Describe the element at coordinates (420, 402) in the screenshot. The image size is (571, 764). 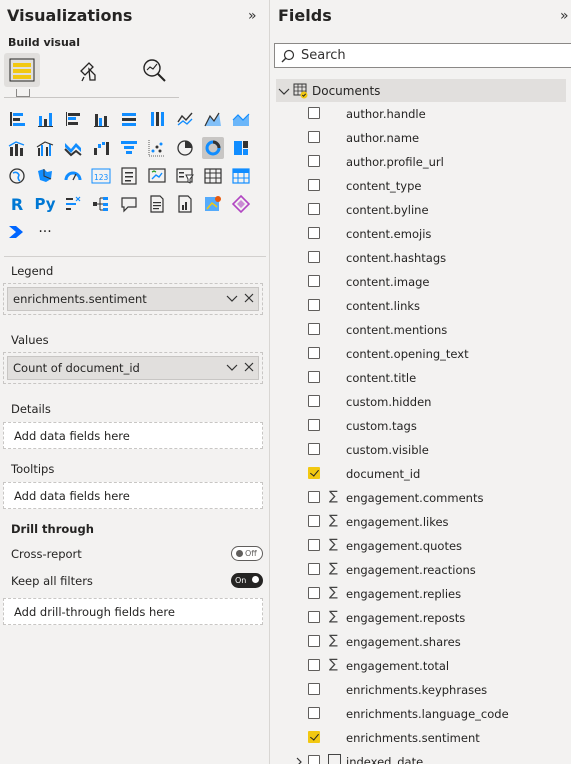
I see `field-row: custom.hidden` at that location.